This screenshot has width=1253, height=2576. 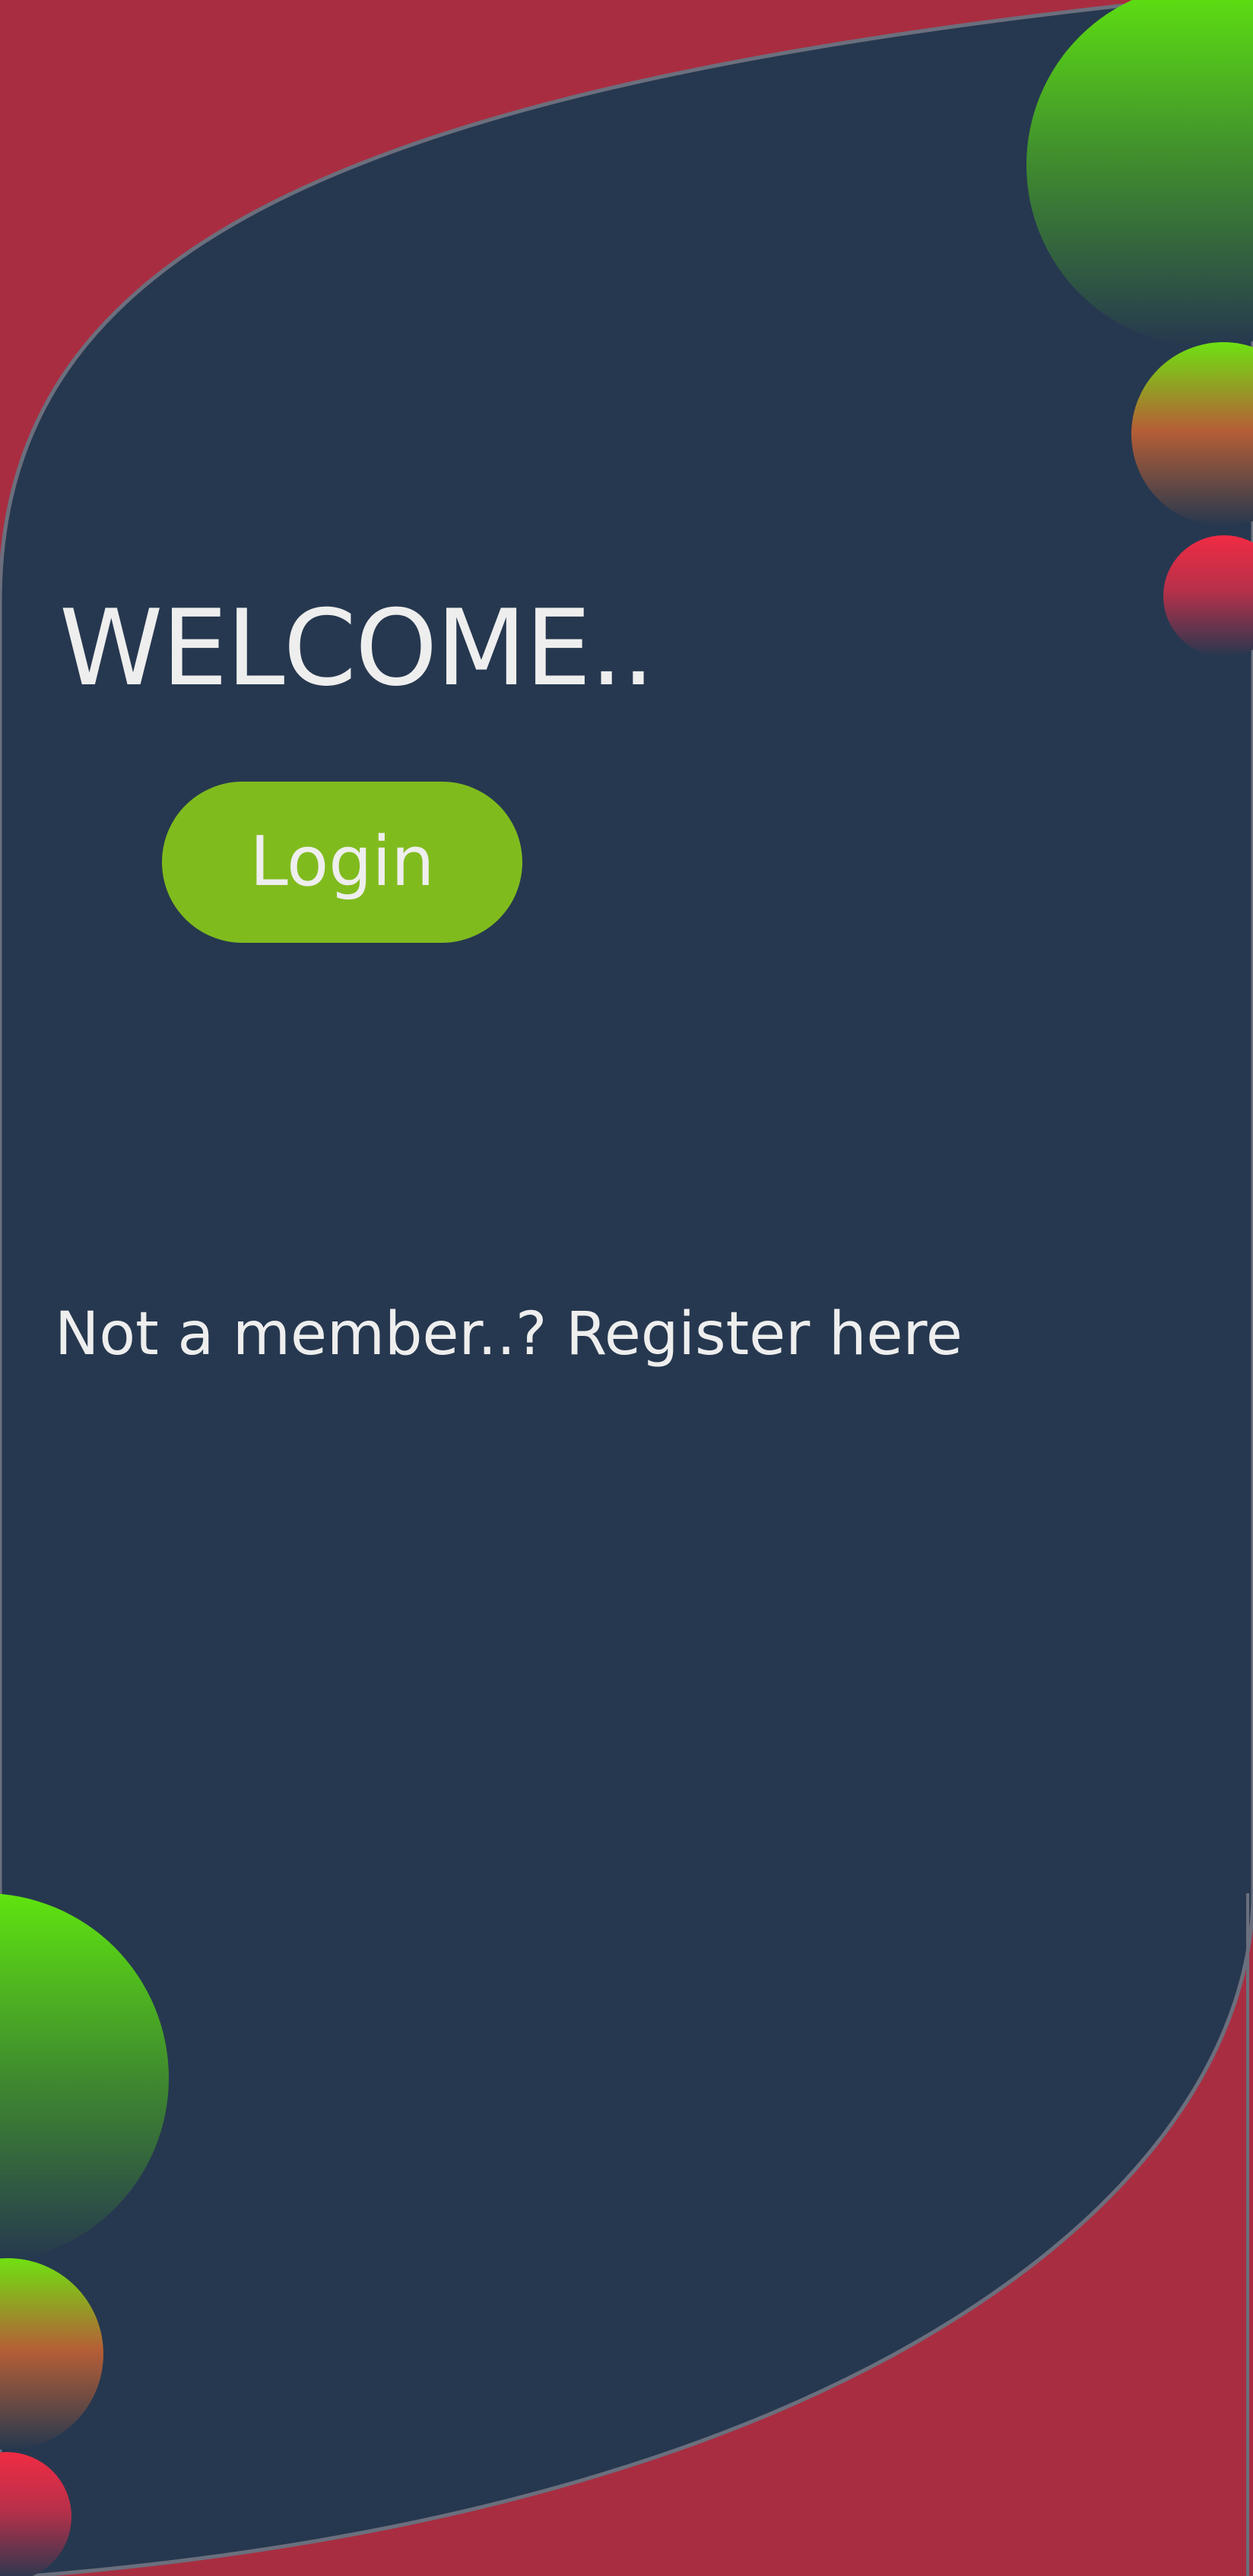 I want to click on login-button: Login, so click(x=342, y=862).